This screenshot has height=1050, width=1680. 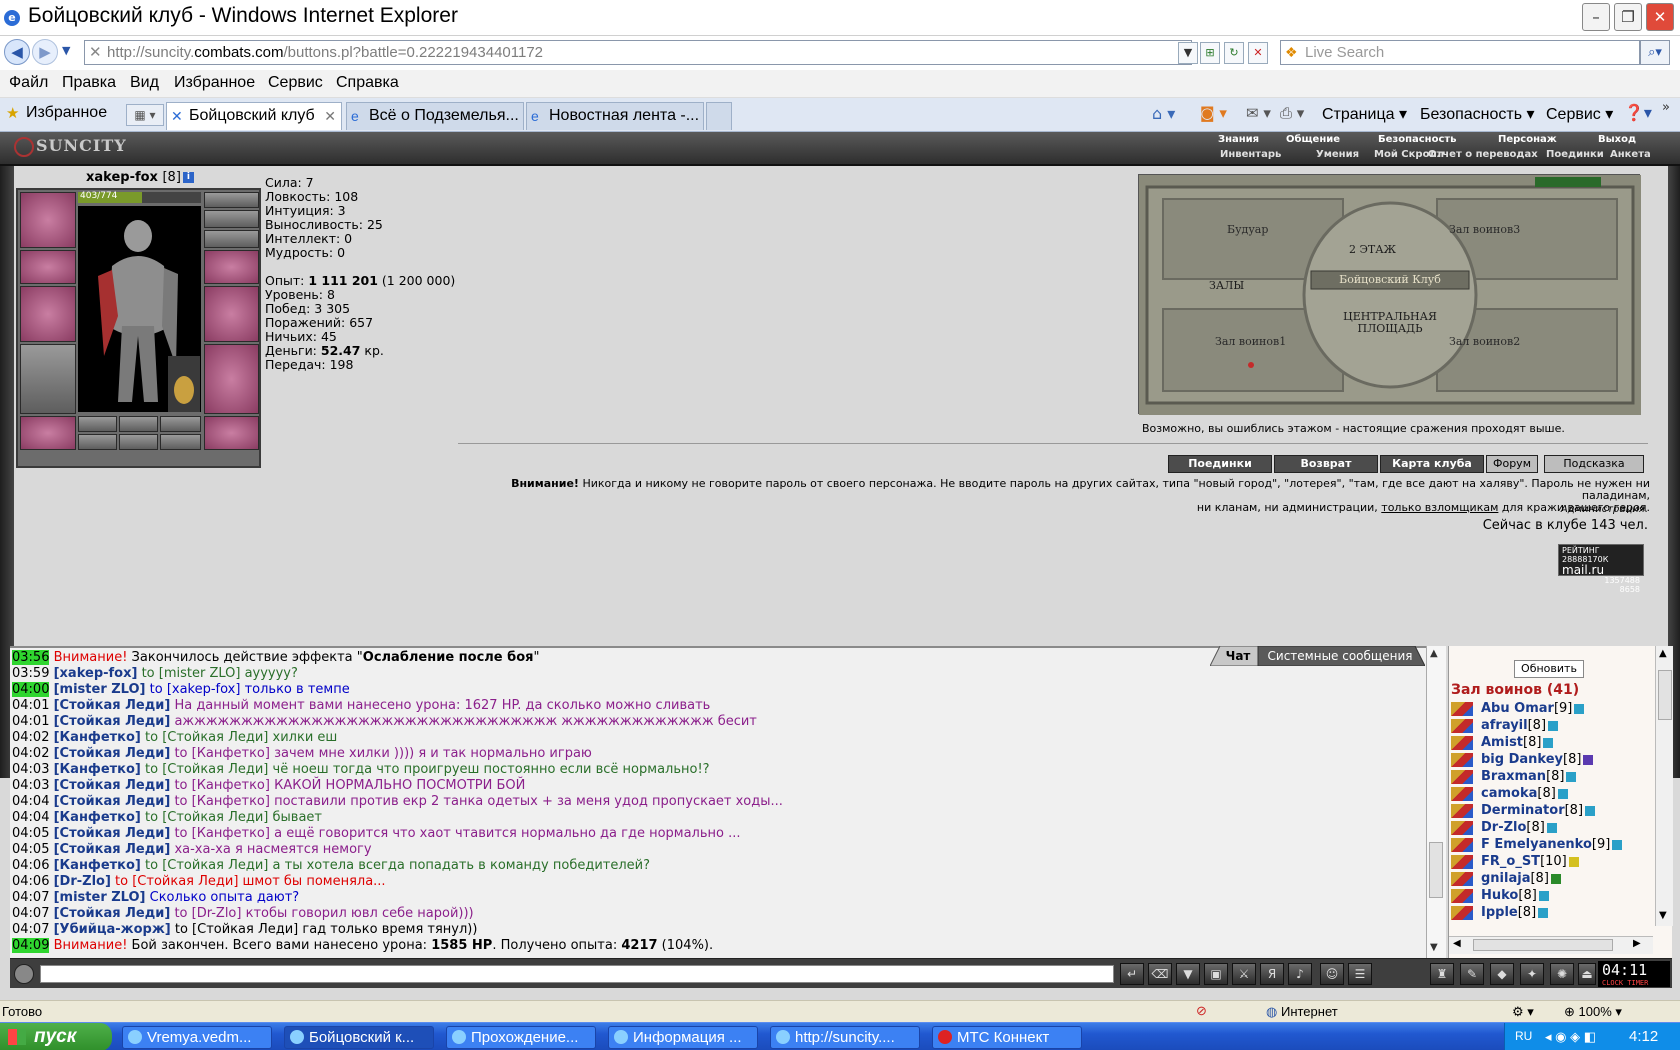 What do you see at coordinates (30, 785) in the screenshot?
I see `chat-time: 04:03` at bounding box center [30, 785].